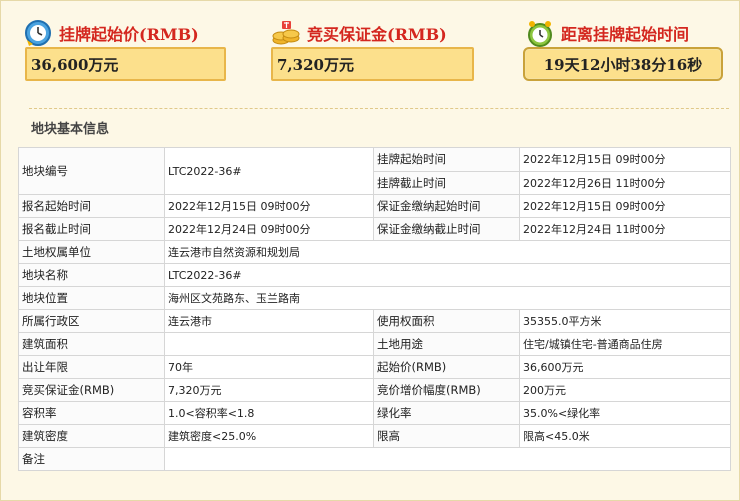 This screenshot has height=501, width=740. What do you see at coordinates (91, 413) in the screenshot?
I see `far-label: 容积率` at bounding box center [91, 413].